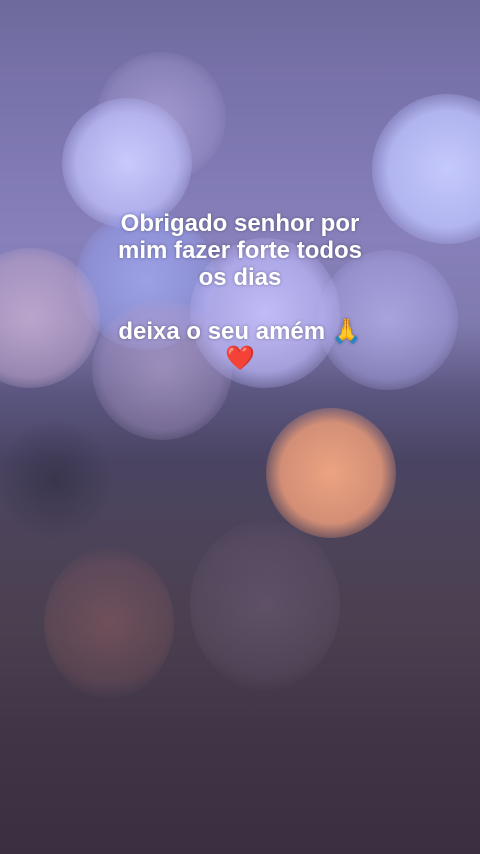 The width and height of the screenshot is (480, 854). I want to click on caption-line: Obrigado senhor por, so click(240, 223).